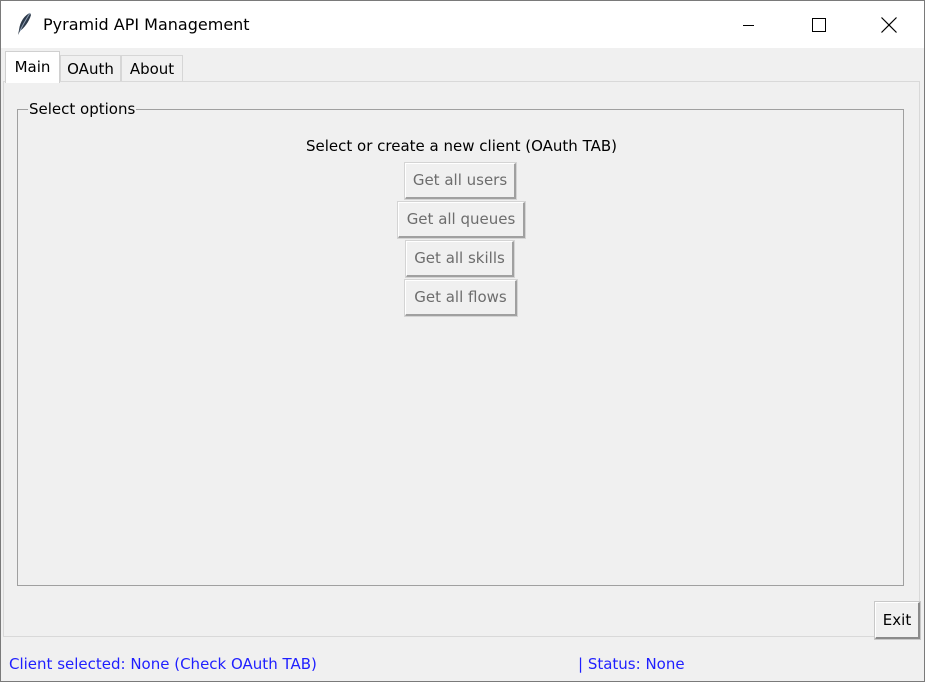 The height and width of the screenshot is (682, 925). I want to click on exit-button: Exit, so click(897, 620).